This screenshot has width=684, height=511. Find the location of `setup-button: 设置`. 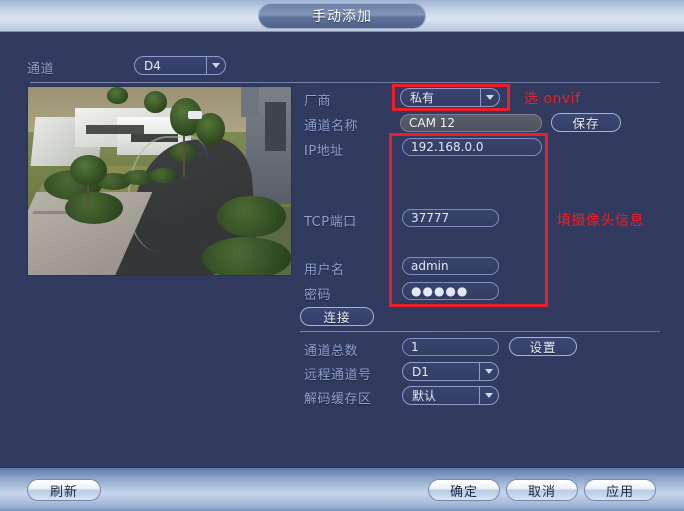

setup-button: 设置 is located at coordinates (543, 346).